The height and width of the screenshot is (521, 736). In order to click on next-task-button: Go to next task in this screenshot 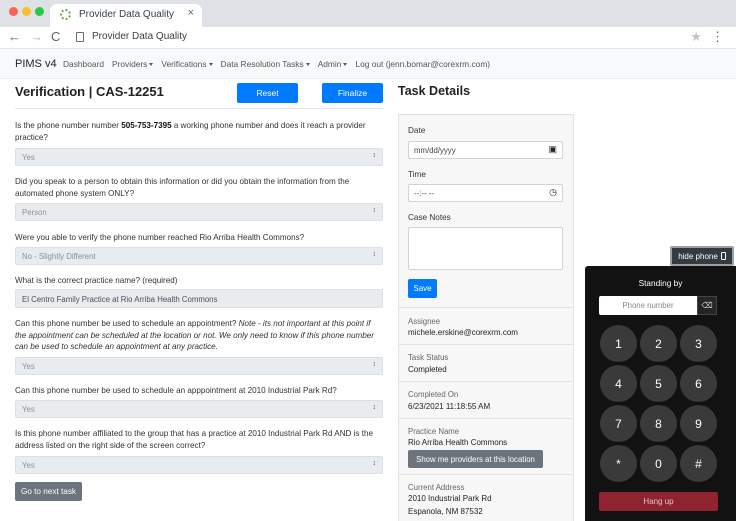, I will do `click(48, 491)`.